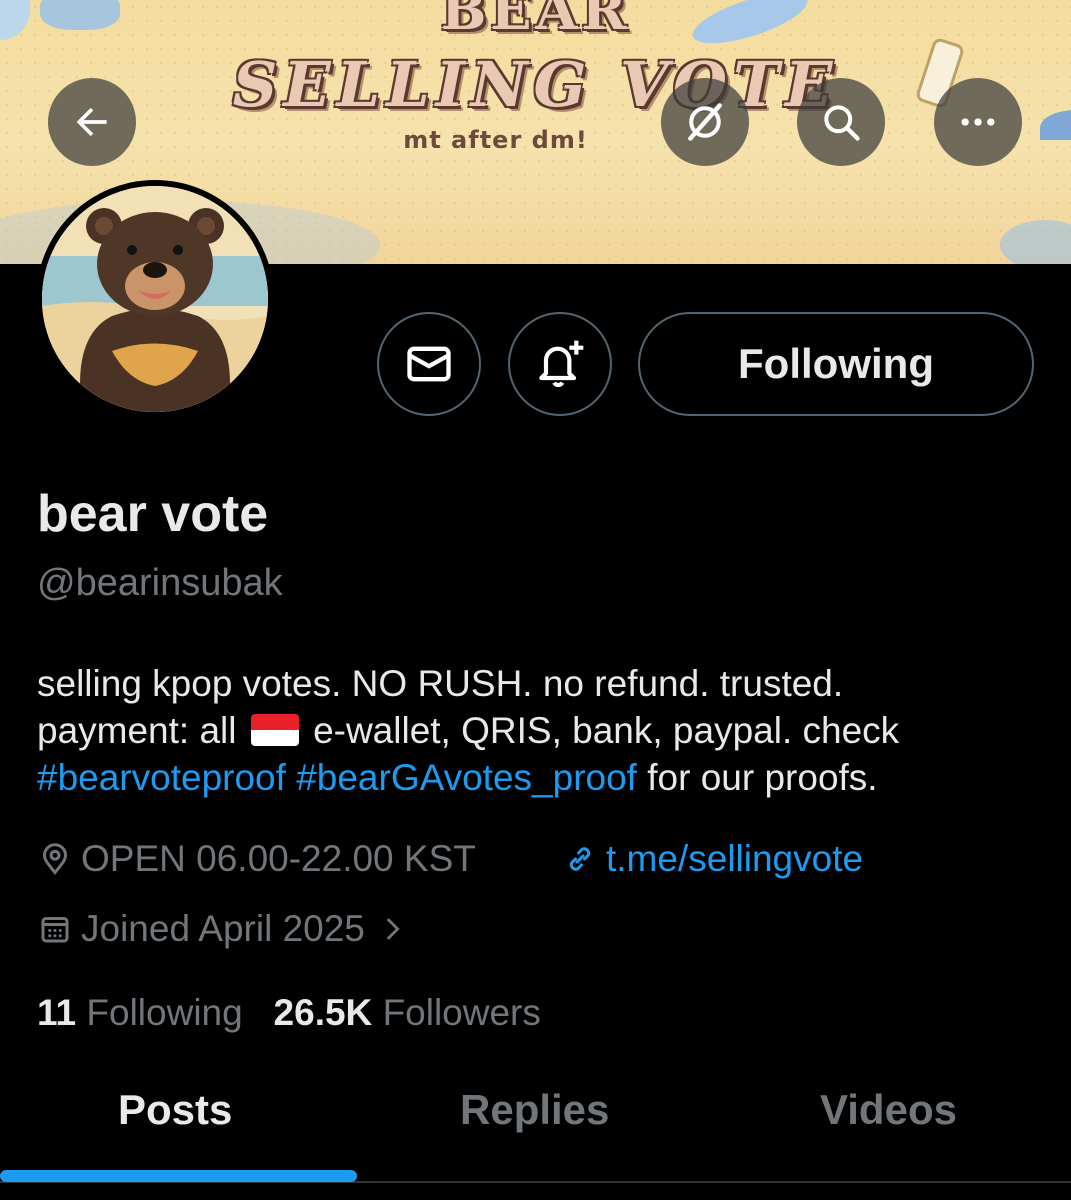  What do you see at coordinates (178, 1176) in the screenshot?
I see `active-tab-indicator` at bounding box center [178, 1176].